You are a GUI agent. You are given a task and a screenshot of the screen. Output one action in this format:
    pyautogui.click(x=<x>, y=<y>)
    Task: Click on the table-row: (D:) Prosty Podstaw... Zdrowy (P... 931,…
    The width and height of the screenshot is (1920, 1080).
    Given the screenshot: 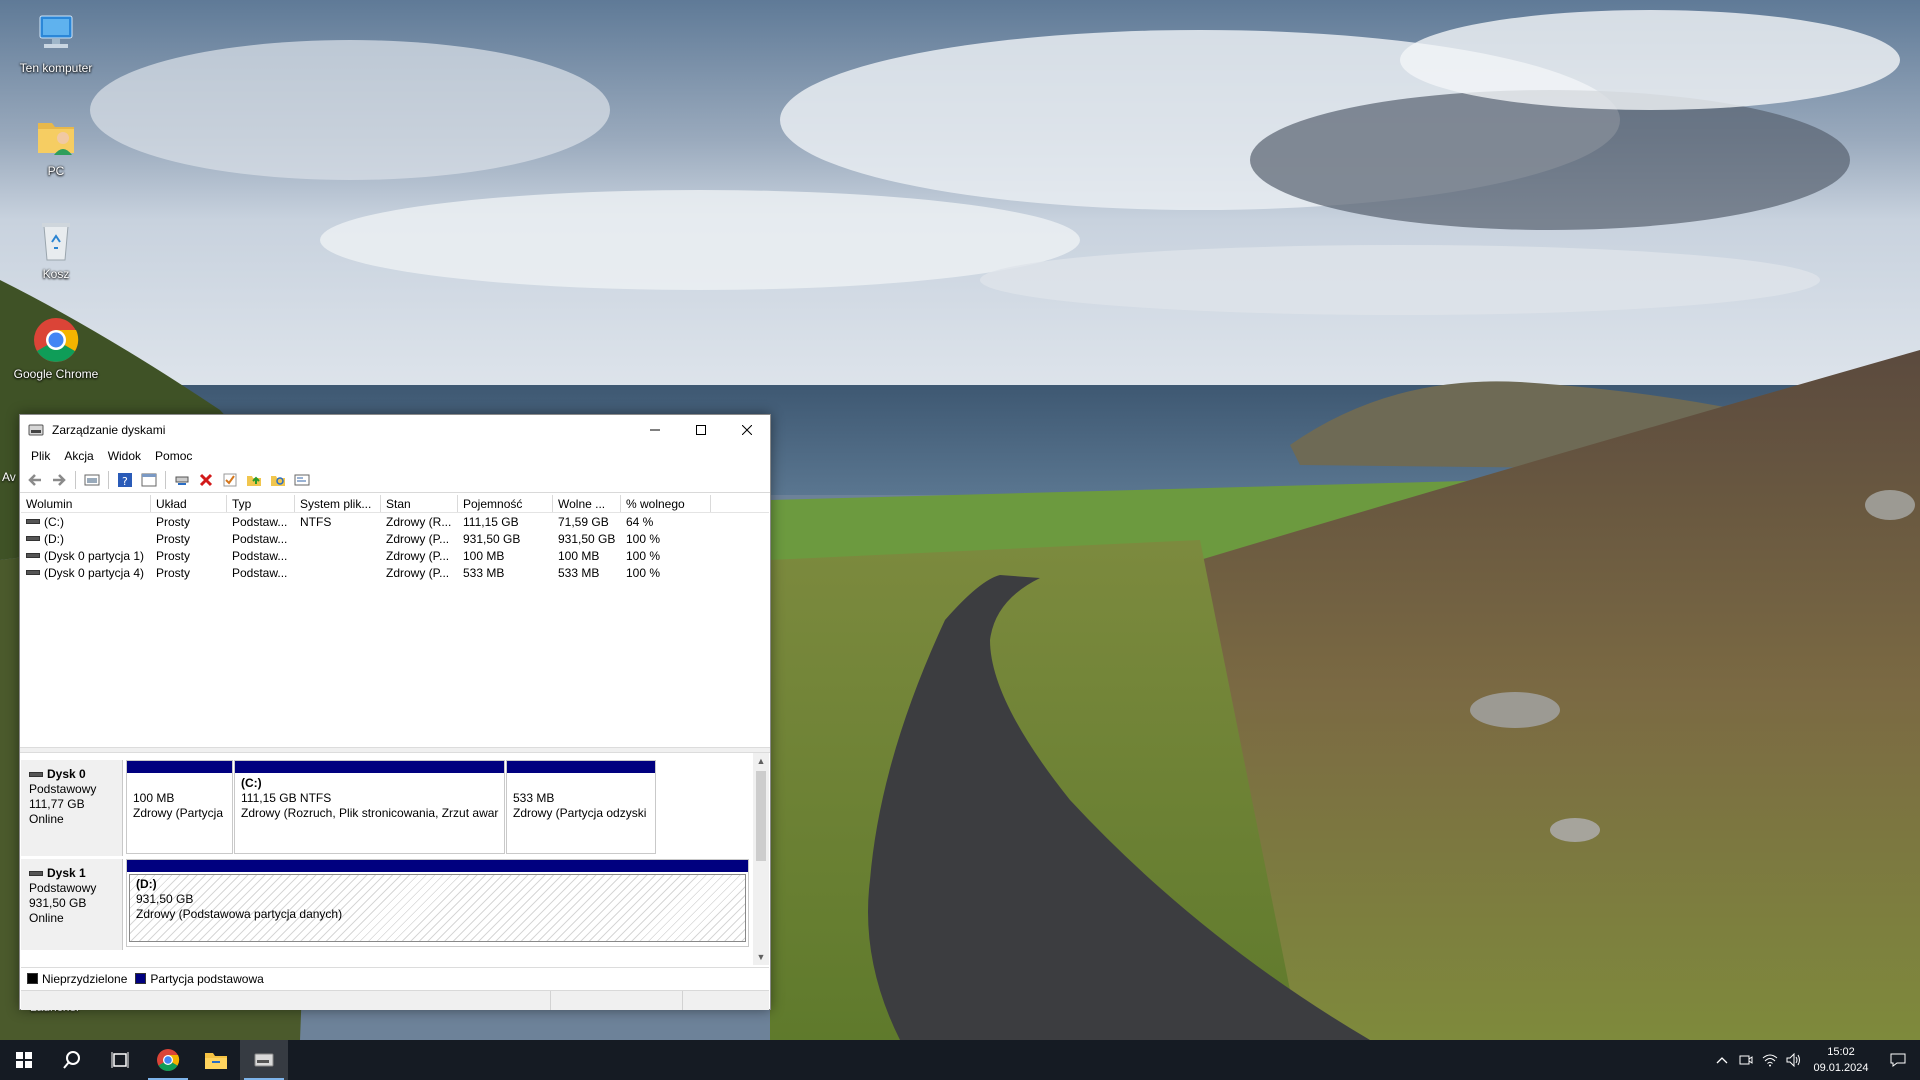 What is the action you would take?
    pyautogui.click(x=395, y=538)
    